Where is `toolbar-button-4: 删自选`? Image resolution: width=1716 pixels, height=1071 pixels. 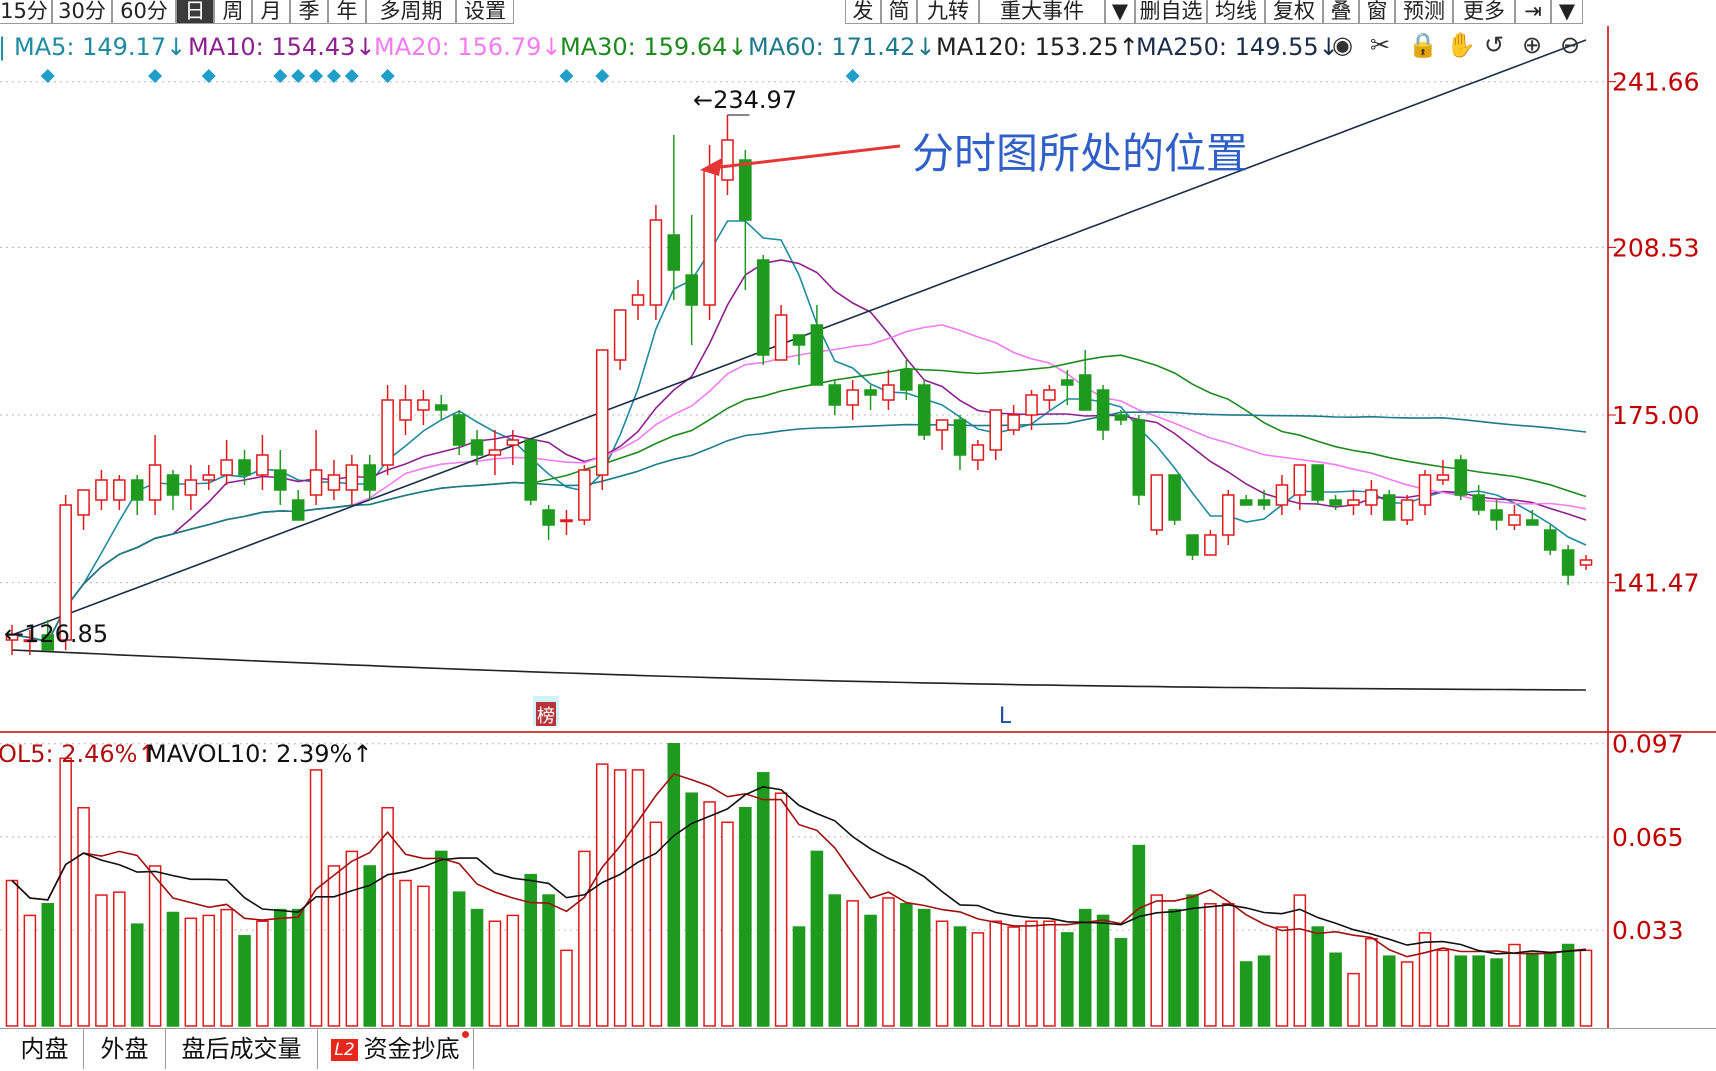 toolbar-button-4: 删自选 is located at coordinates (1171, 12).